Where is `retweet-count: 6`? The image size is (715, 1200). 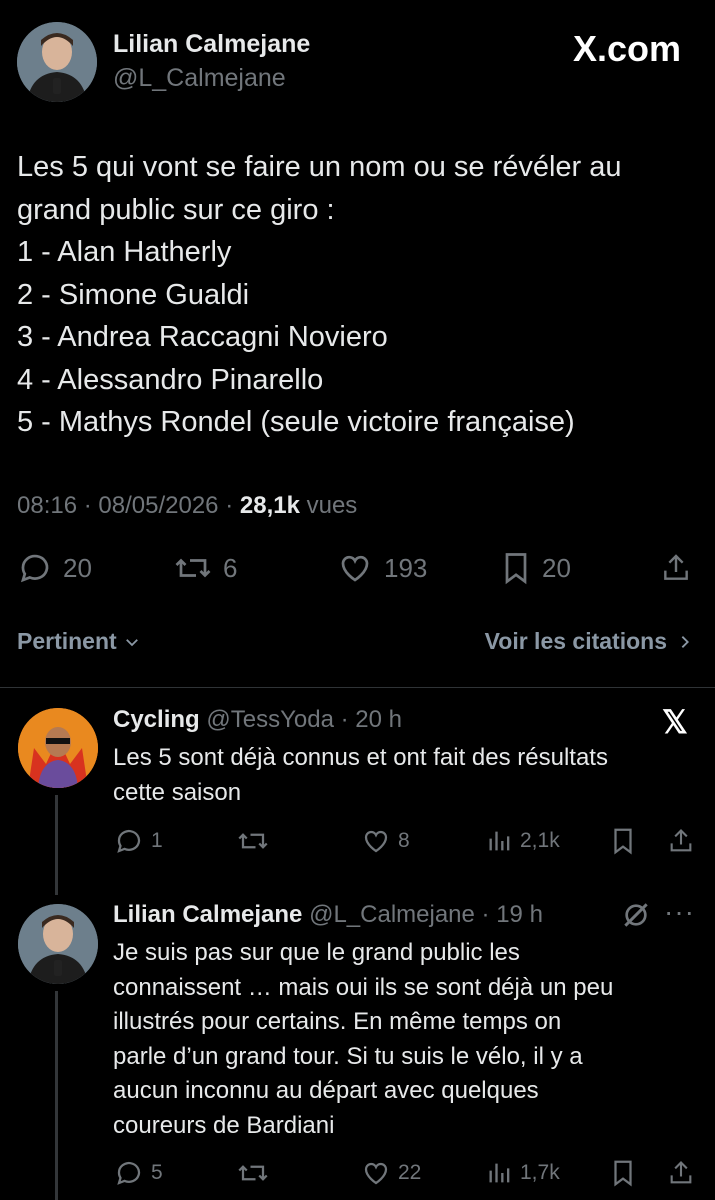 retweet-count: 6 is located at coordinates (230, 567).